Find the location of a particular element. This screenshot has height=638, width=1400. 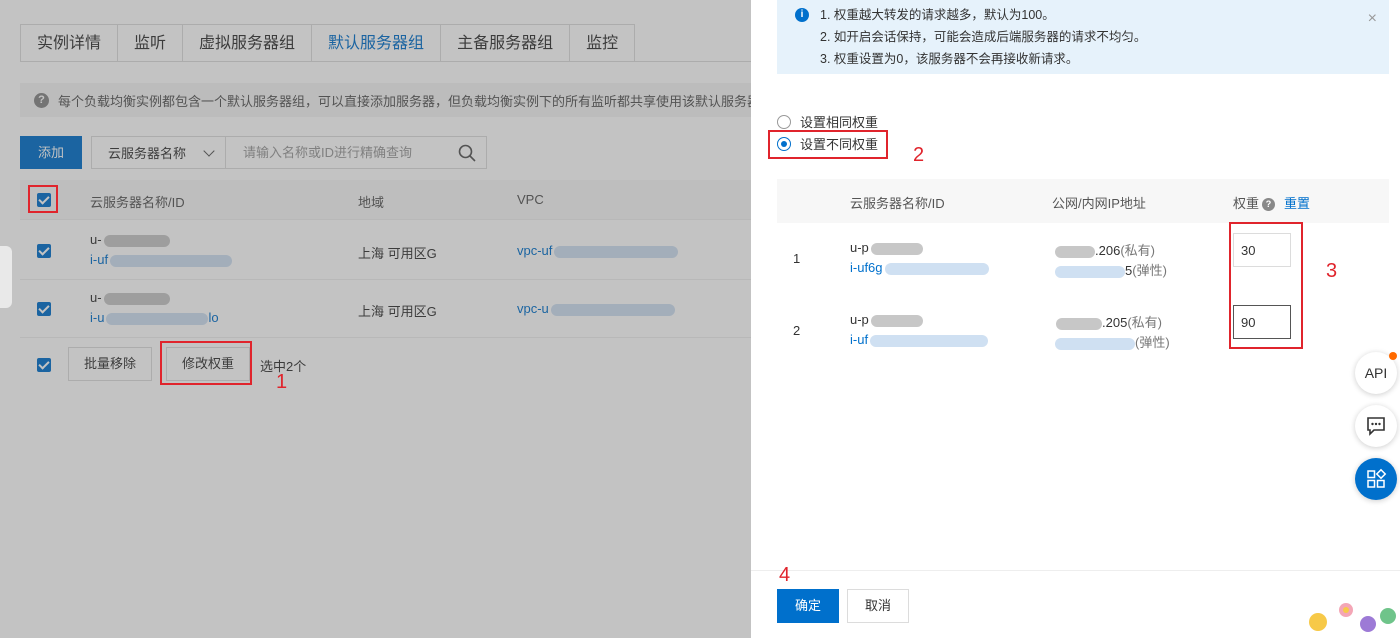

tab-master-slave-groups: 主备服务器组 is located at coordinates (506, 43).